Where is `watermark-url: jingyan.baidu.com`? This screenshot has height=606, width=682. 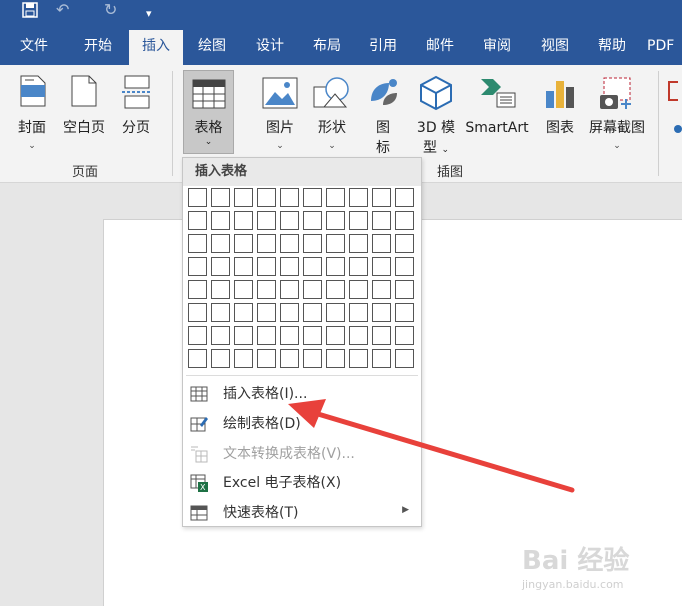
watermark-url: jingyan.baidu.com is located at coordinates (573, 584).